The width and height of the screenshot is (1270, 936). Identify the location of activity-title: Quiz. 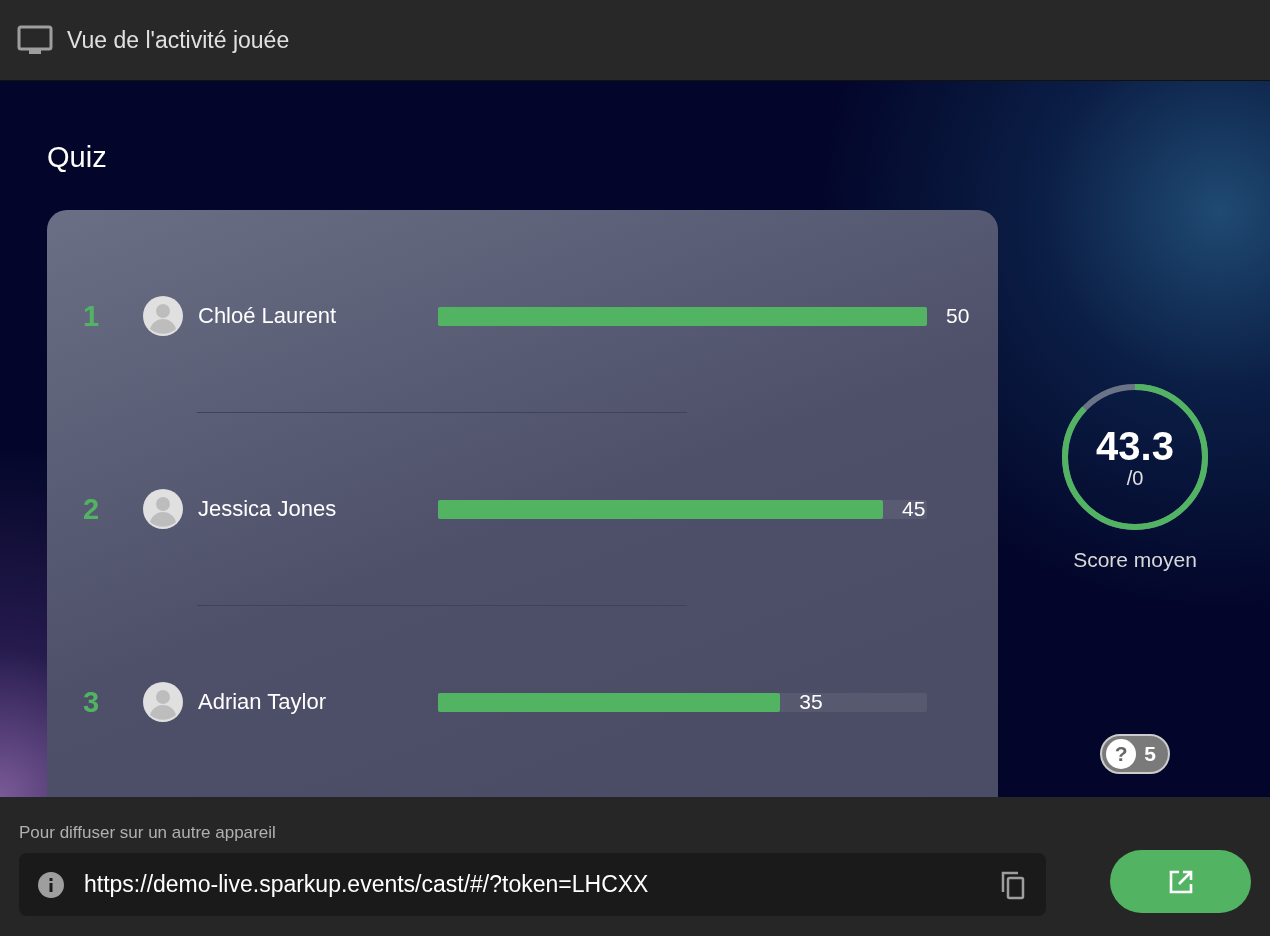
(77, 158).